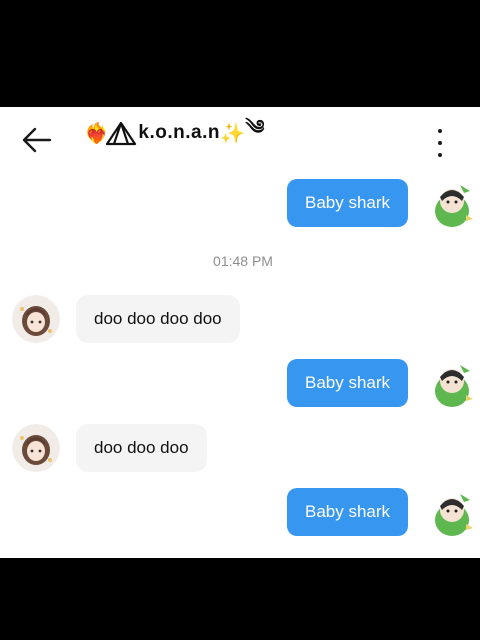  I want to click on incoming-message: doo doo doo doo, so click(158, 319).